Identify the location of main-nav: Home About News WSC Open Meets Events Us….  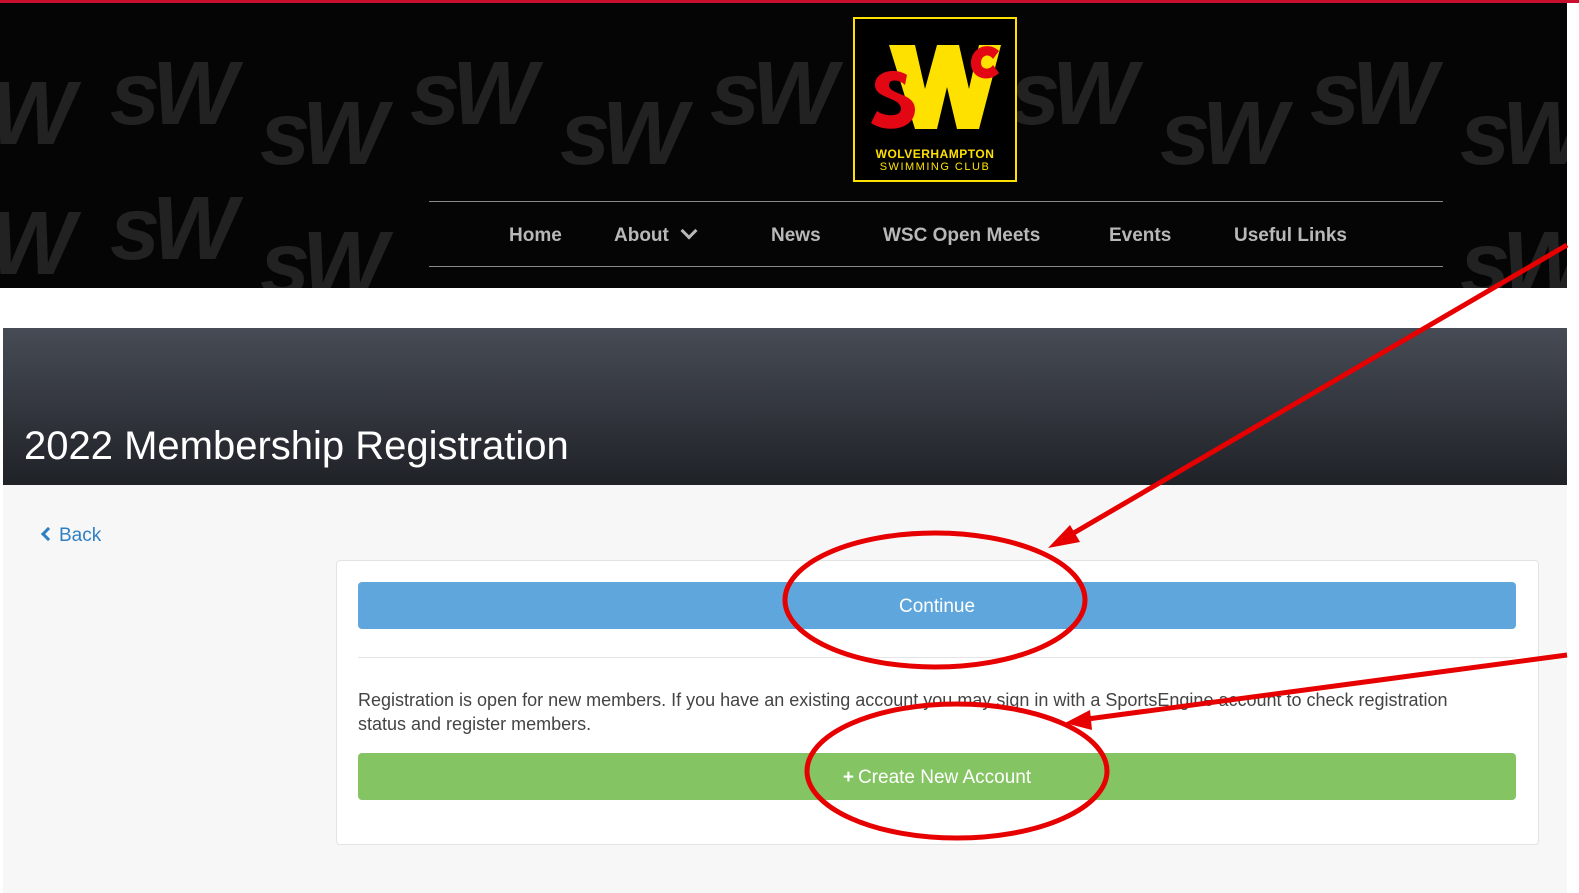
(936, 237).